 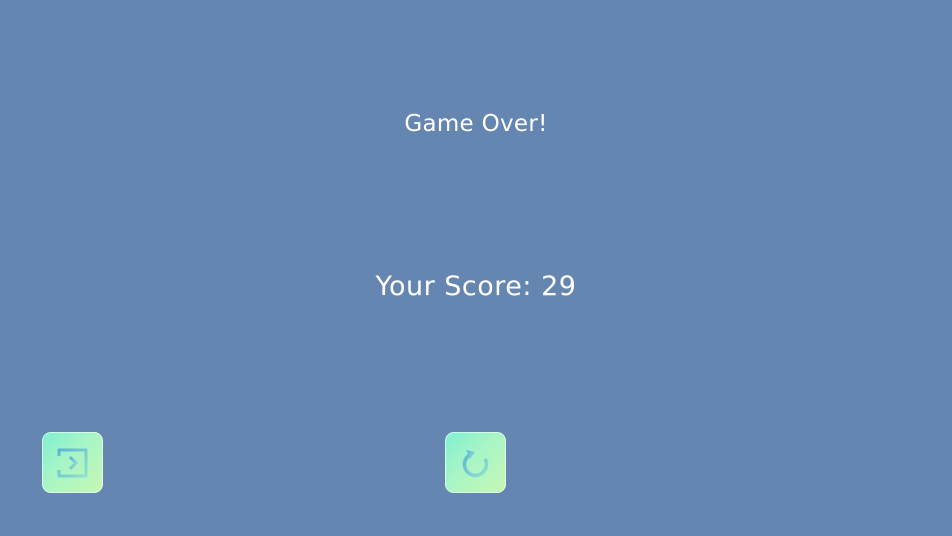 What do you see at coordinates (476, 286) in the screenshot?
I see `score-text: Your Score: 29` at bounding box center [476, 286].